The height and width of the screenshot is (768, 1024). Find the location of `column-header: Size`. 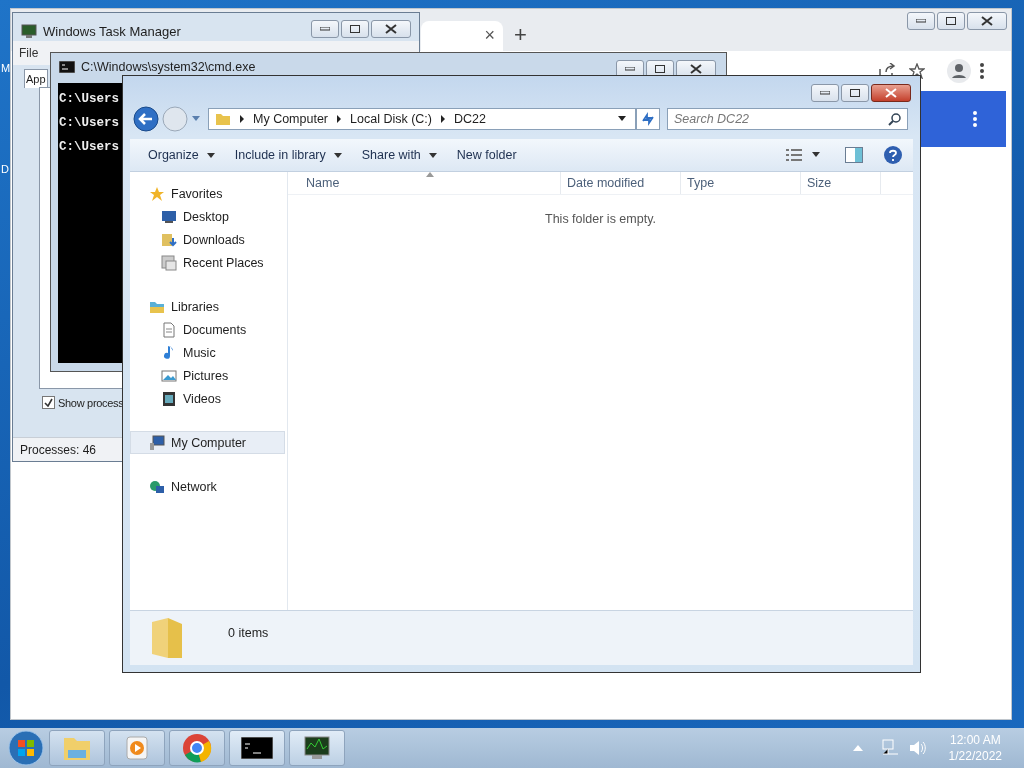

column-header: Size is located at coordinates (841, 183).